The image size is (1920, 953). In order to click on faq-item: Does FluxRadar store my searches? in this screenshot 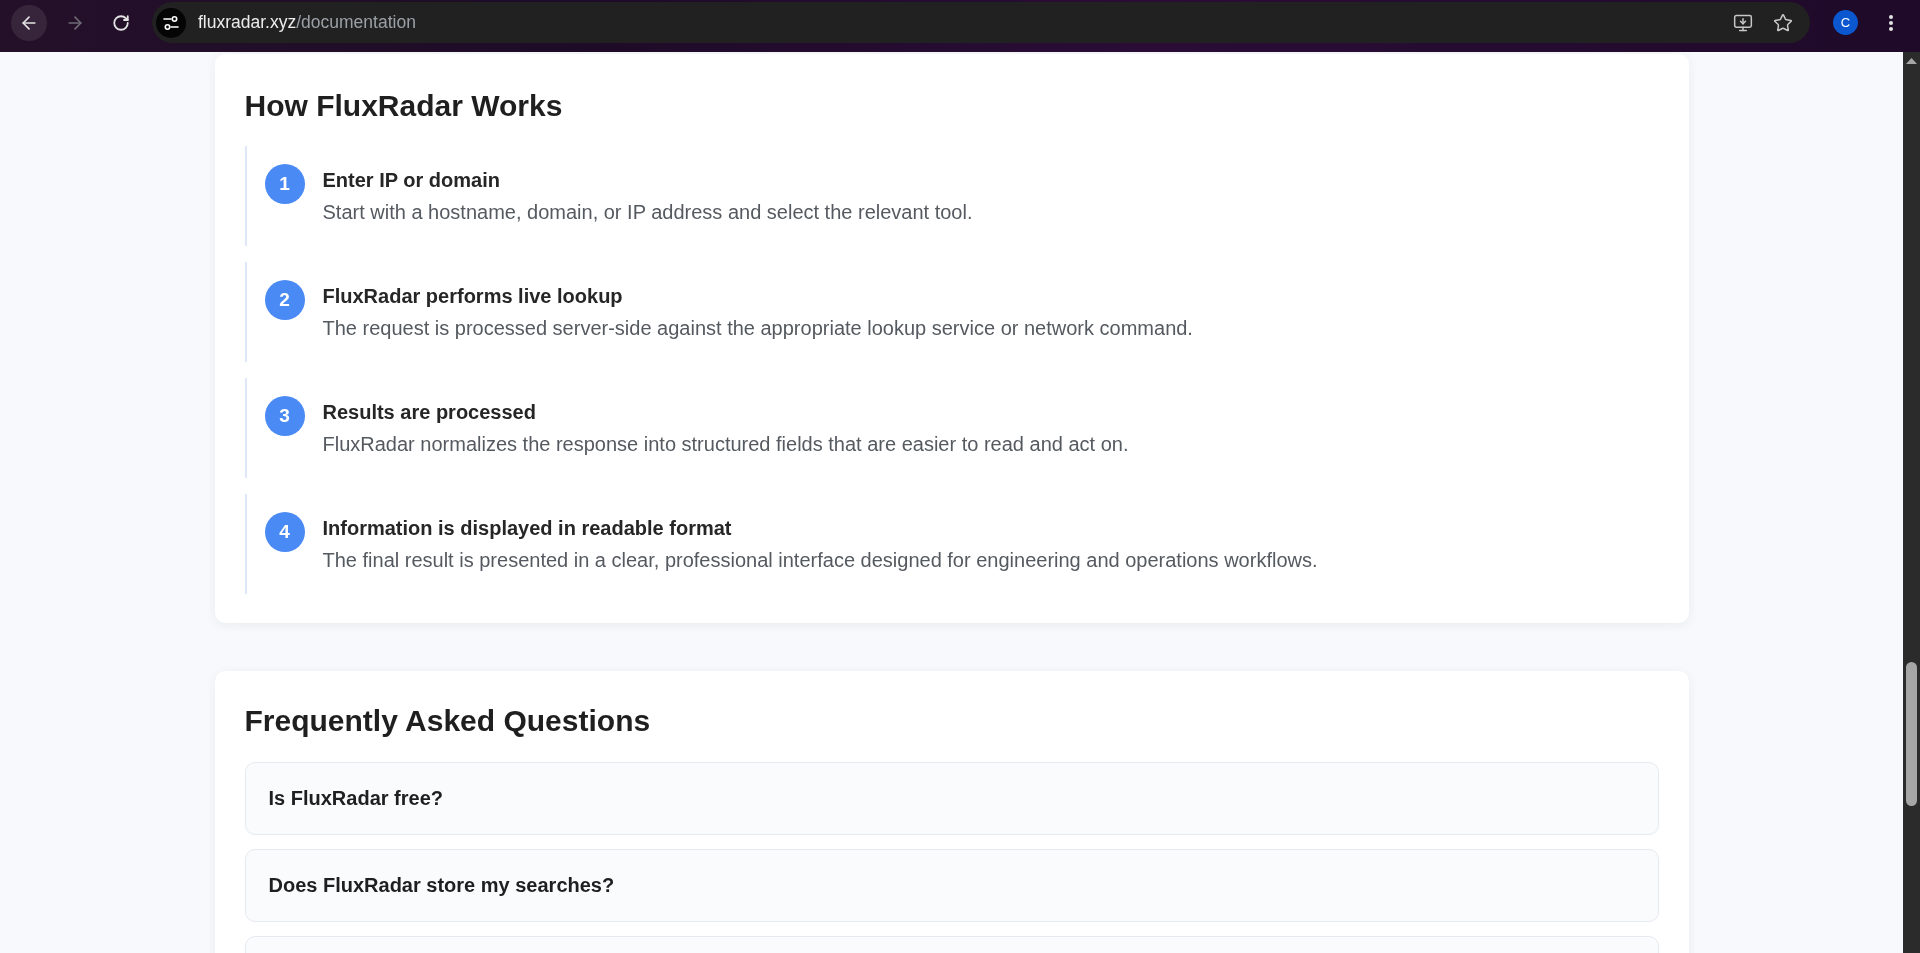, I will do `click(951, 885)`.